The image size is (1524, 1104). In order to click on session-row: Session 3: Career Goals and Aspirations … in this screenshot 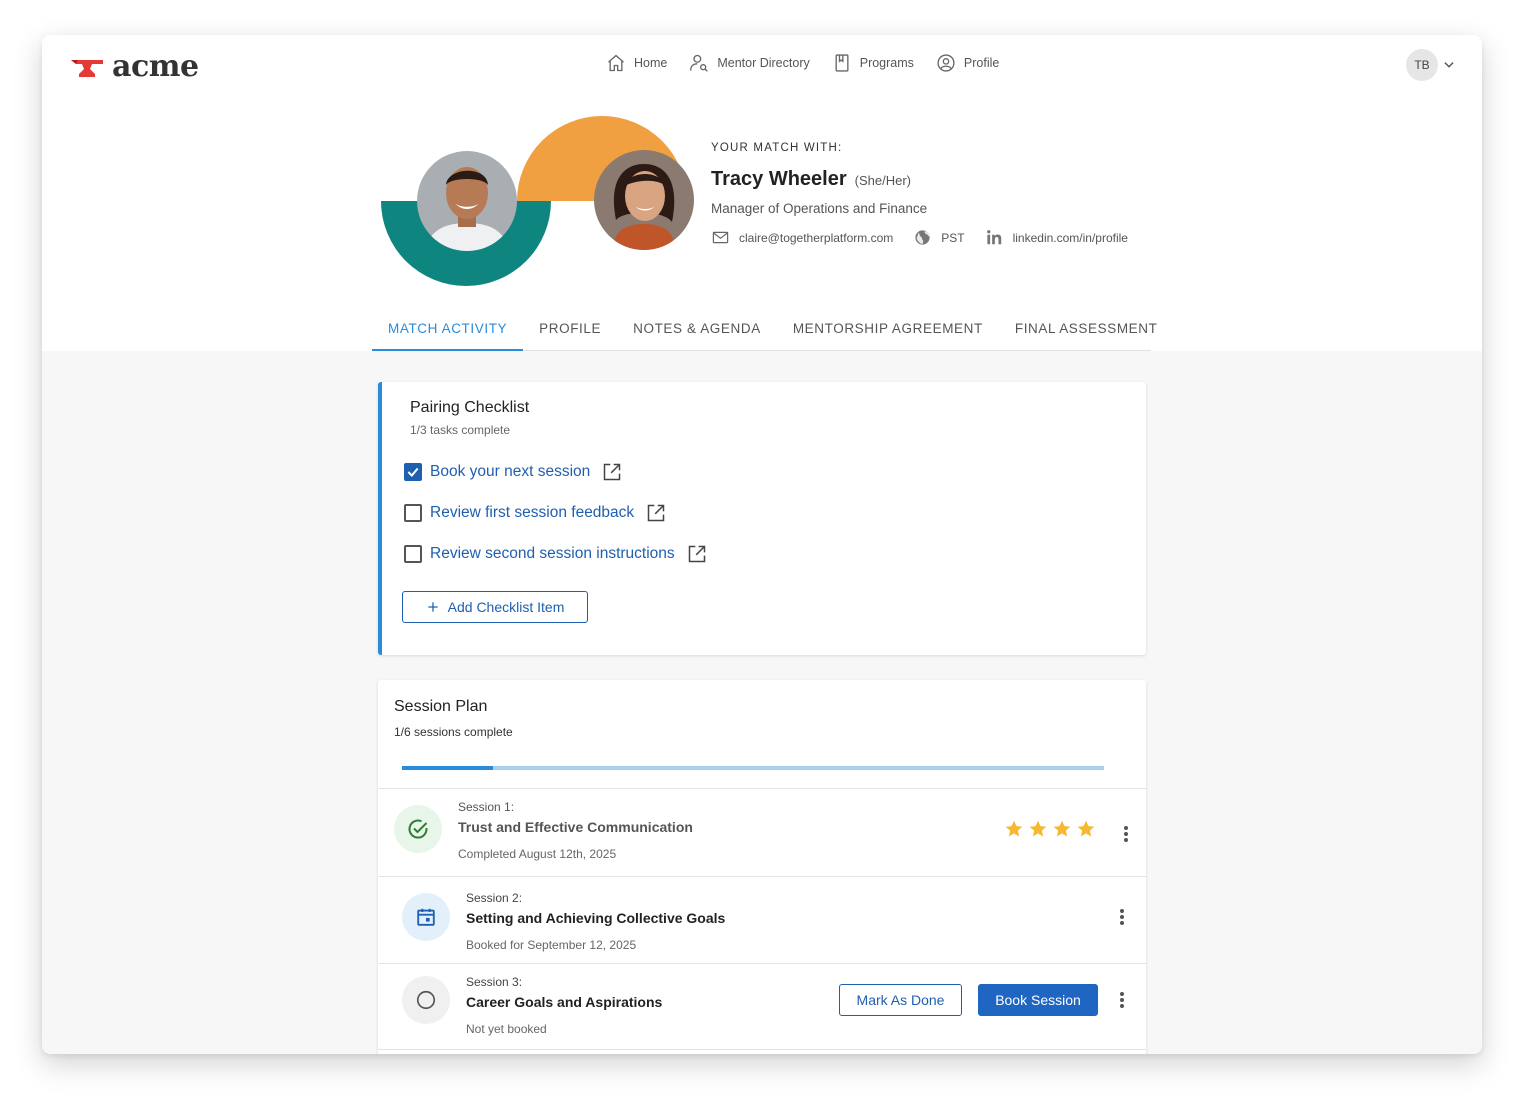, I will do `click(762, 1006)`.